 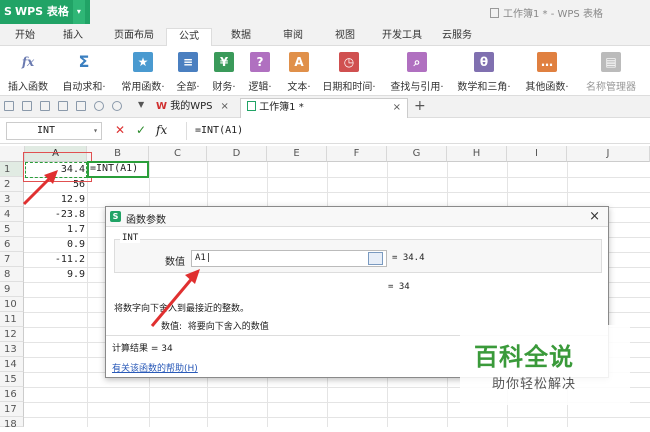 I want to click on quick-access-bar: ▼ W 我的WPS × 工作簿1 * × +, so click(x=325, y=107).